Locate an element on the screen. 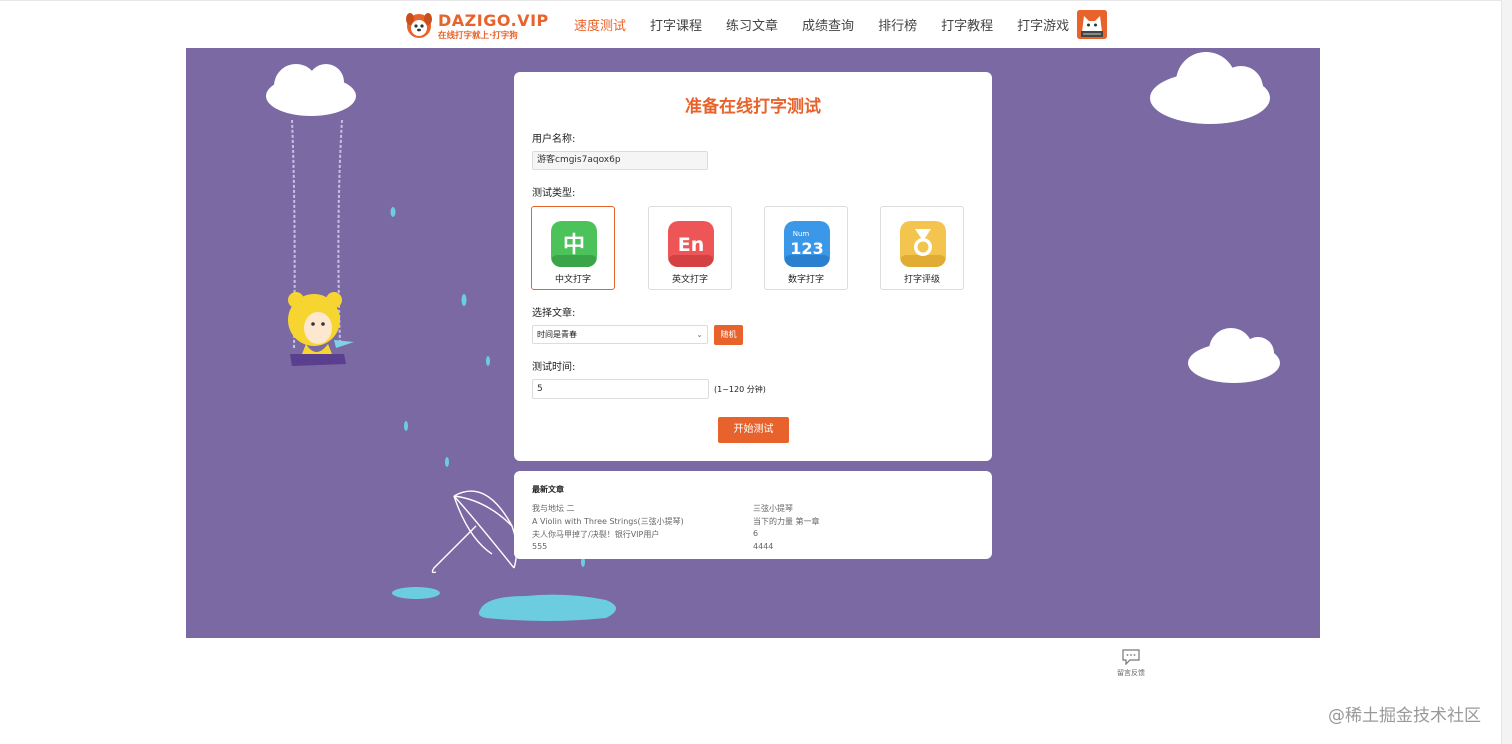 The image size is (1512, 744). time-hint: (1~120 分钟) is located at coordinates (740, 389).